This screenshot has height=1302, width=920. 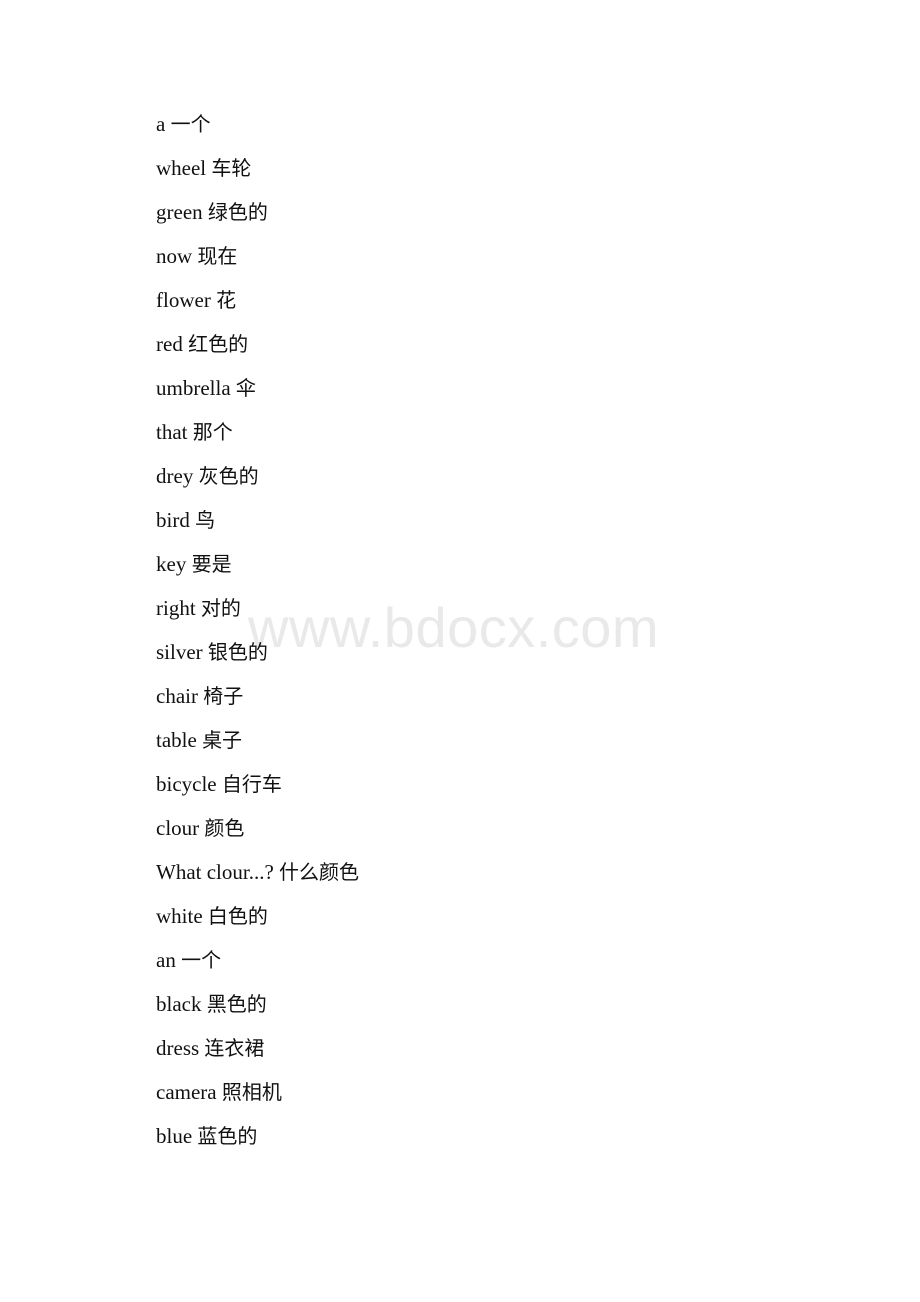 What do you see at coordinates (205, 520) in the screenshot?
I see `vocabulary-term-chinese: 鸟` at bounding box center [205, 520].